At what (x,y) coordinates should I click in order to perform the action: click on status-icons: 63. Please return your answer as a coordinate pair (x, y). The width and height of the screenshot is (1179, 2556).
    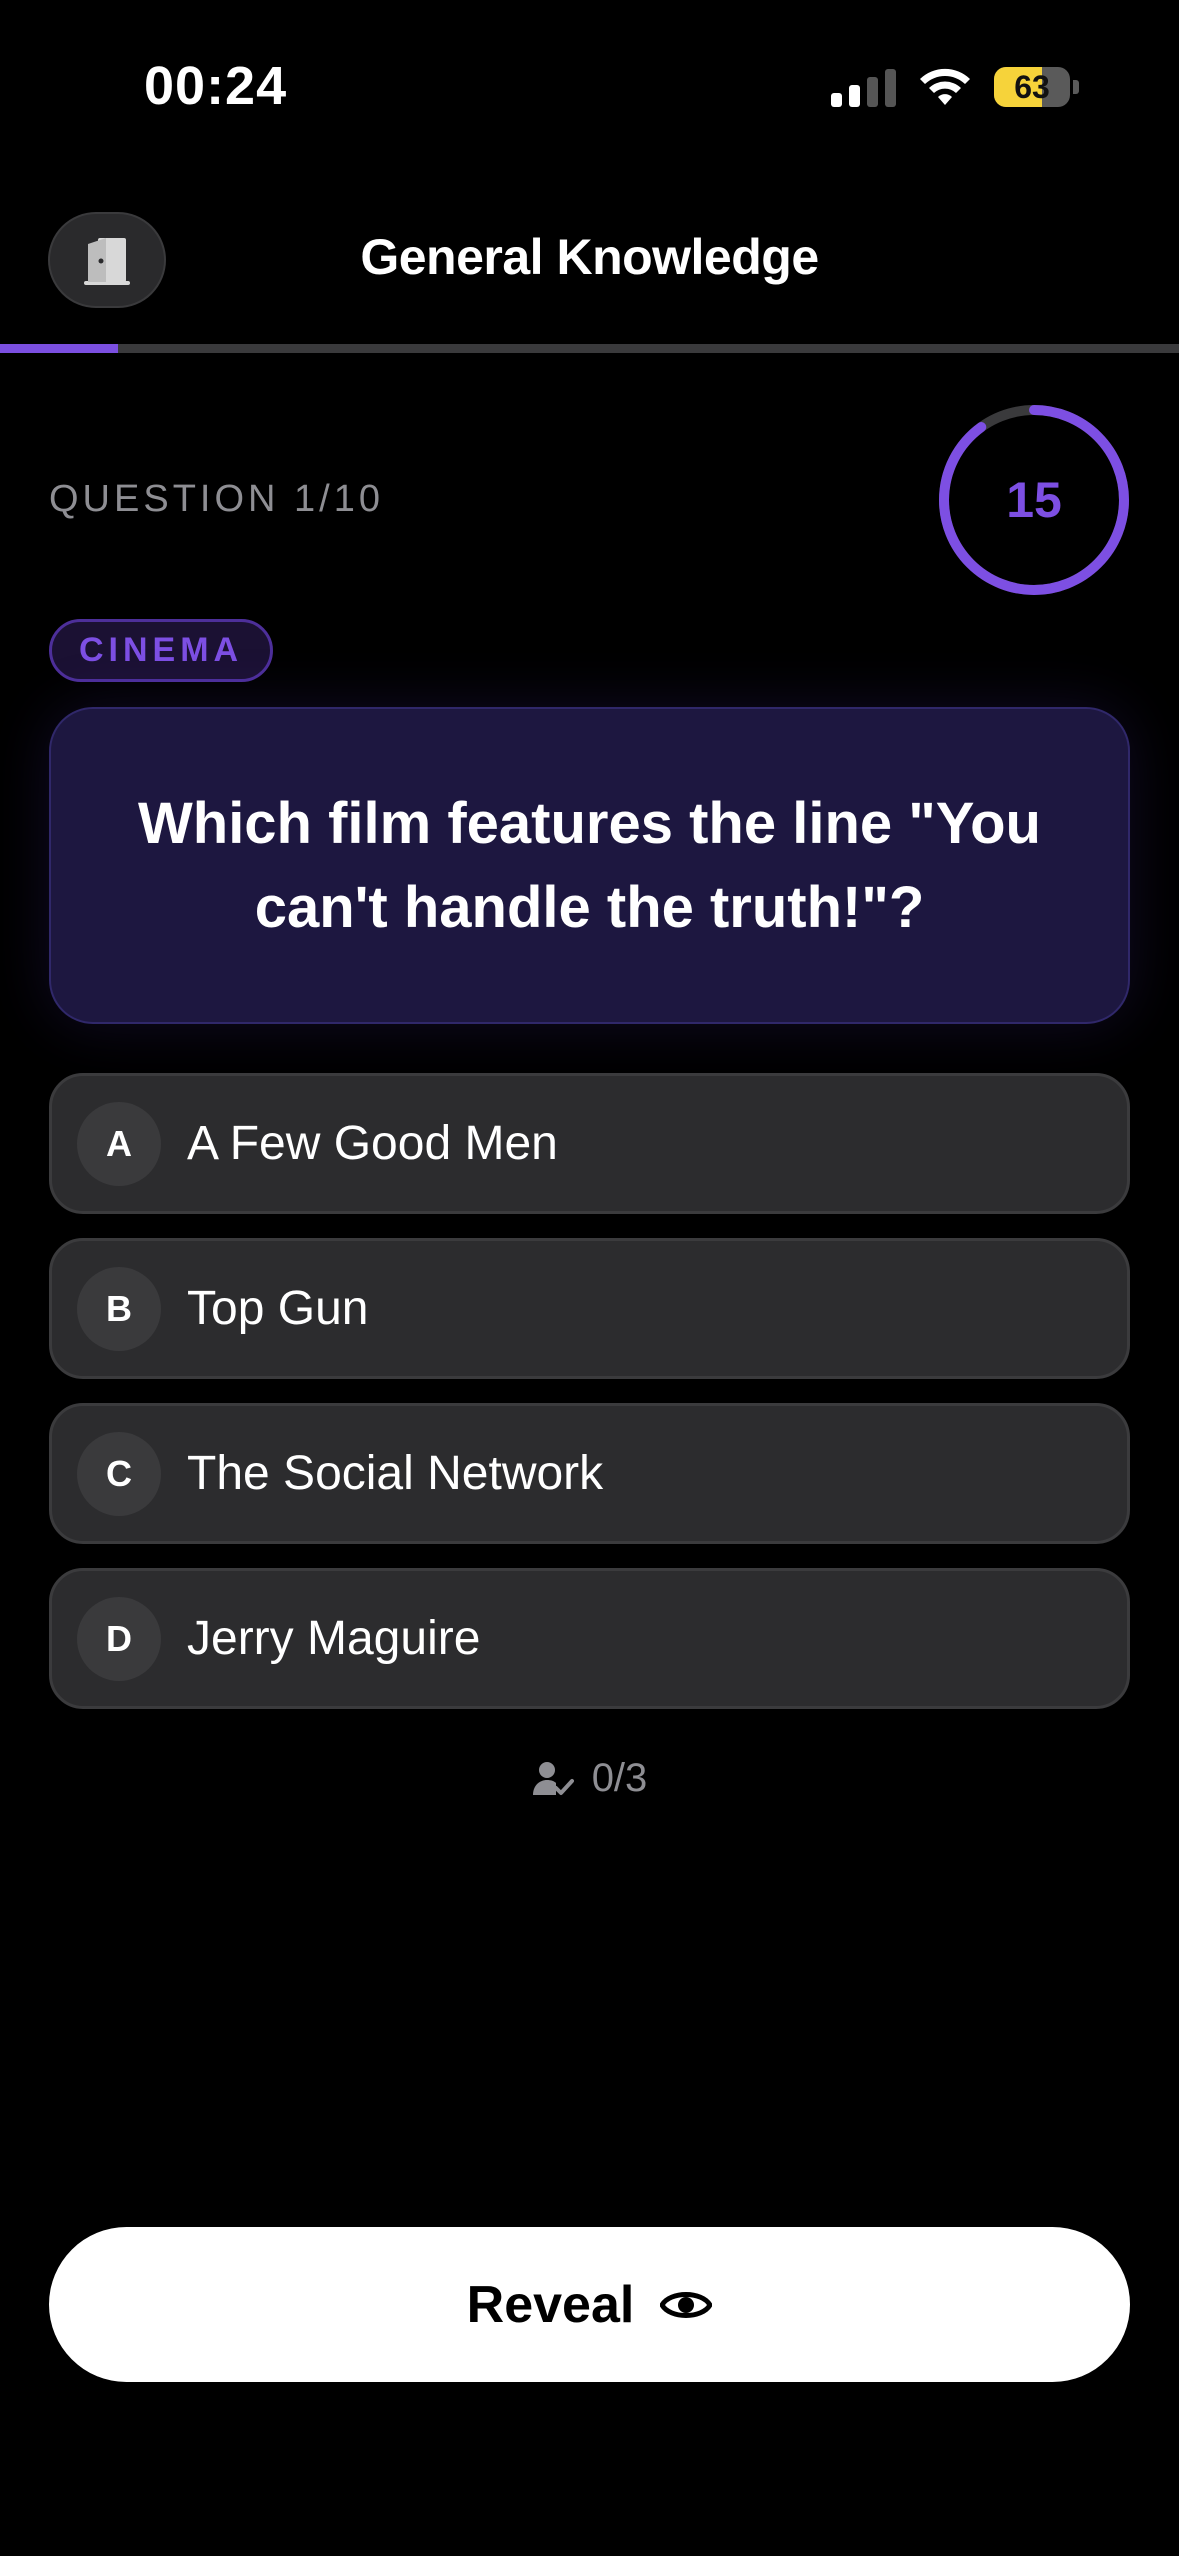
    Looking at the image, I should click on (955, 87).